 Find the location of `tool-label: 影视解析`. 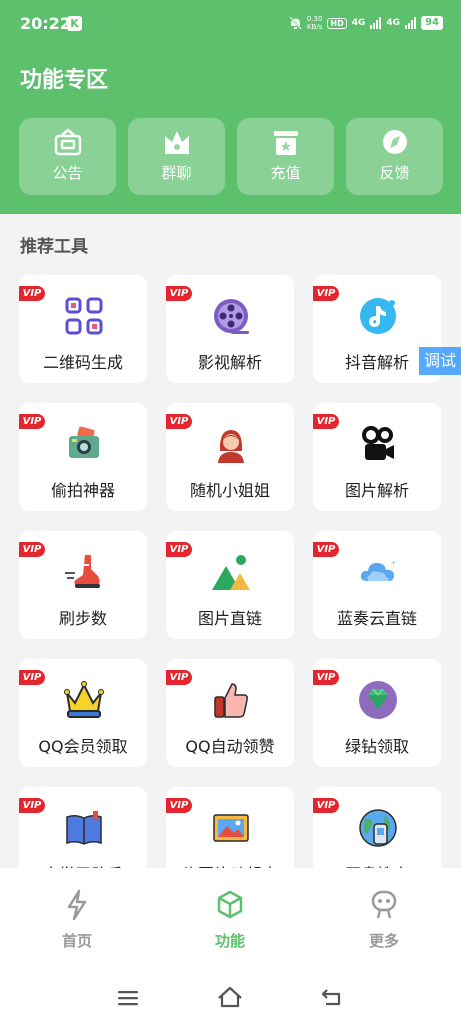

tool-label: 影视解析 is located at coordinates (229, 362).